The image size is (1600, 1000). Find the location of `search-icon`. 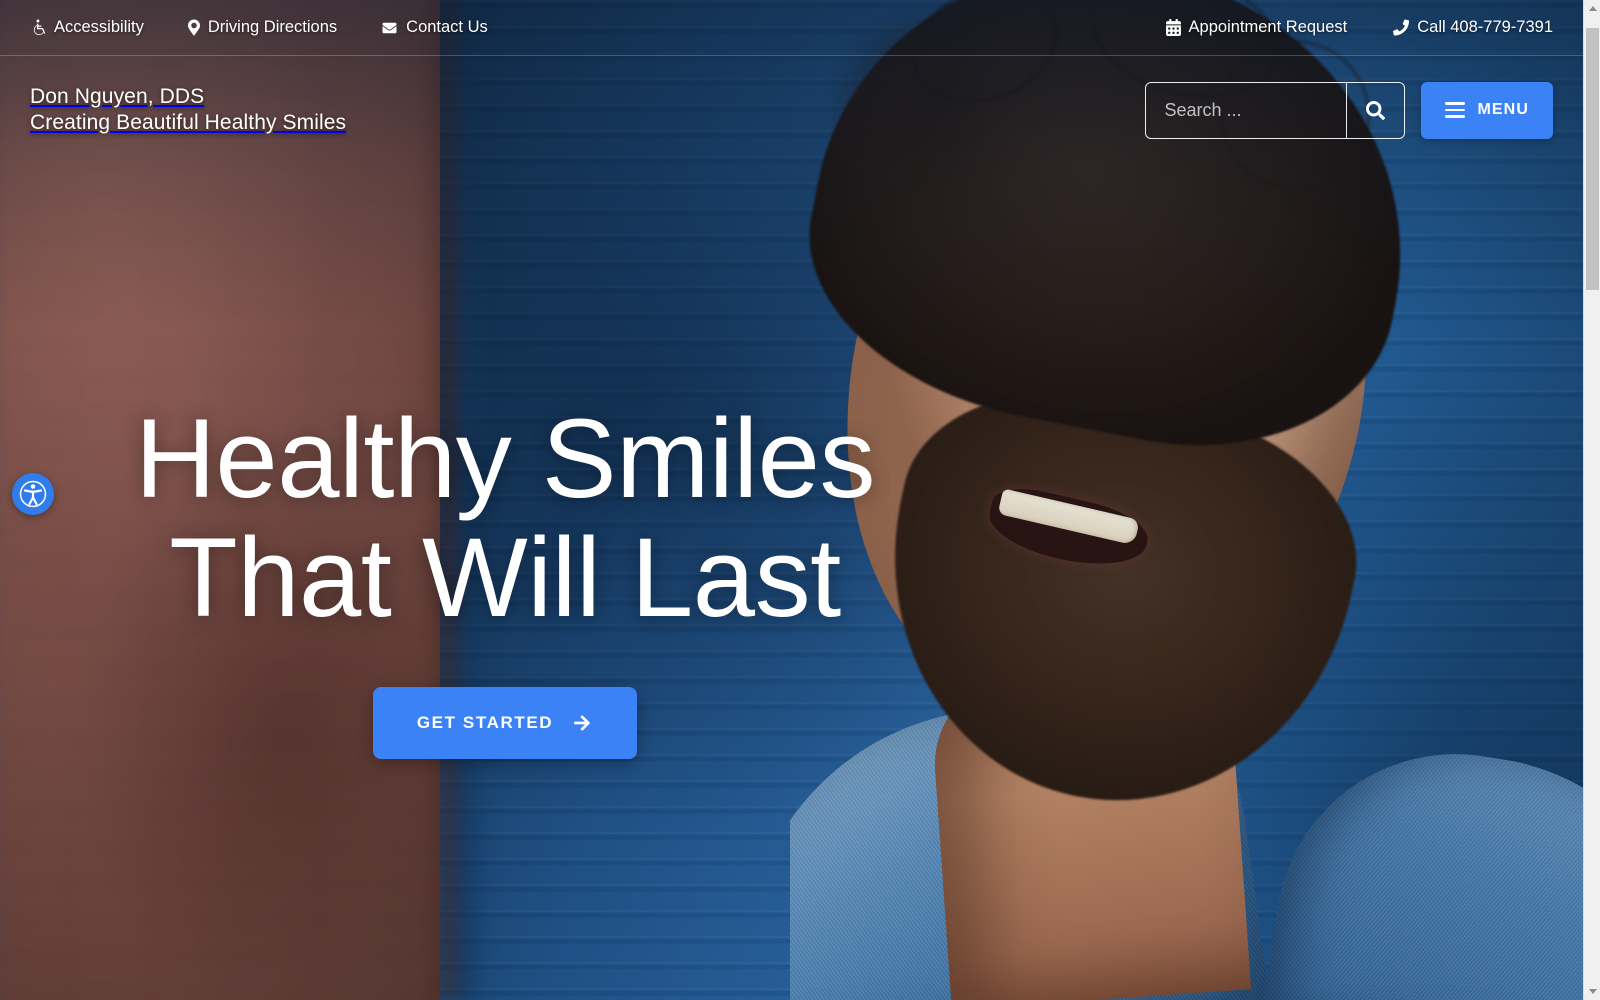

search-icon is located at coordinates (1376, 110).